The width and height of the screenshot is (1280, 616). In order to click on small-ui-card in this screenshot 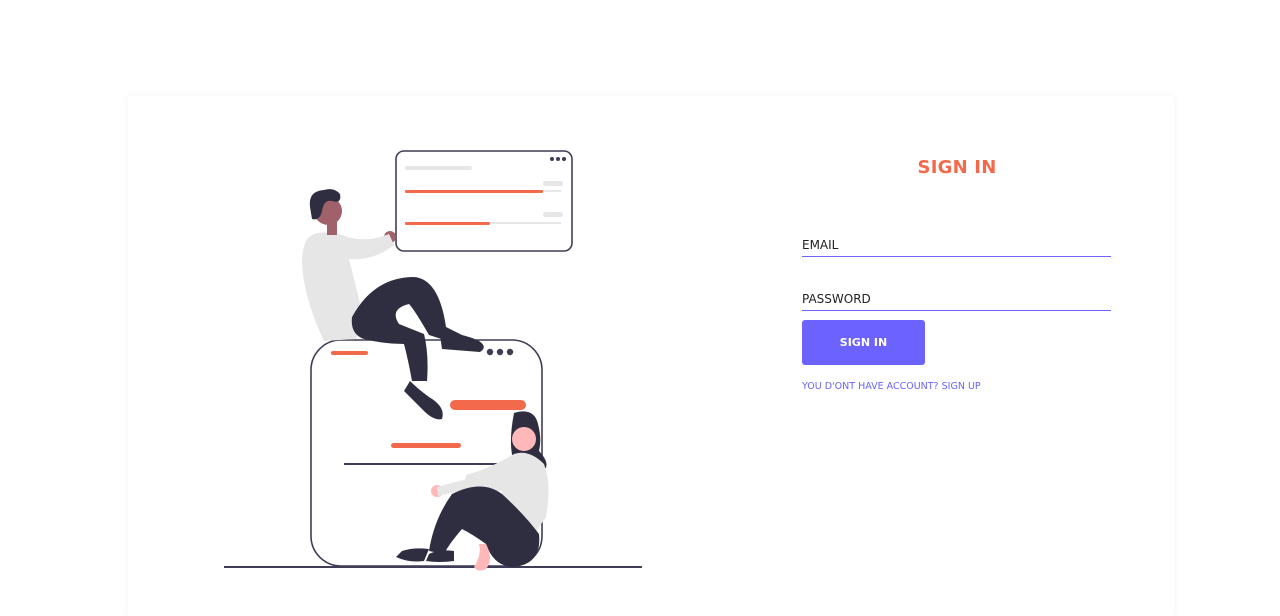, I will do `click(484, 201)`.